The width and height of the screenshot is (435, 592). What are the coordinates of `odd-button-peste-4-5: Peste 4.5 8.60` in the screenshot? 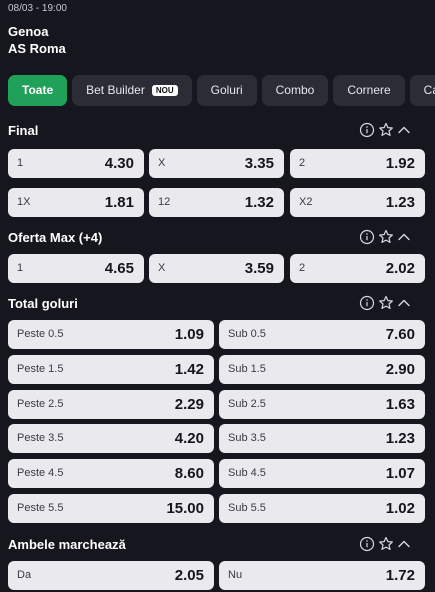 It's located at (111, 473).